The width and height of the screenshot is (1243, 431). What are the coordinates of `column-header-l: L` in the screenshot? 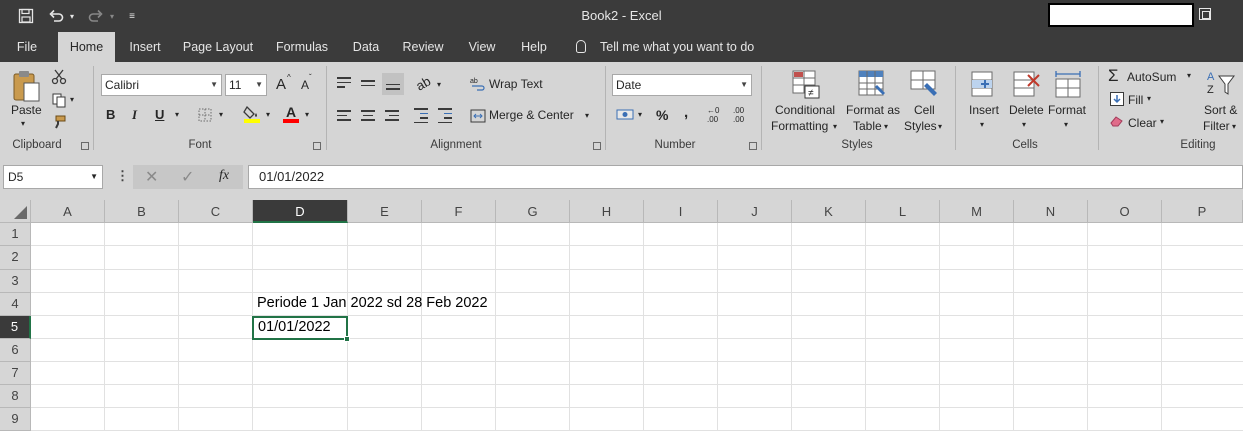 It's located at (903, 211).